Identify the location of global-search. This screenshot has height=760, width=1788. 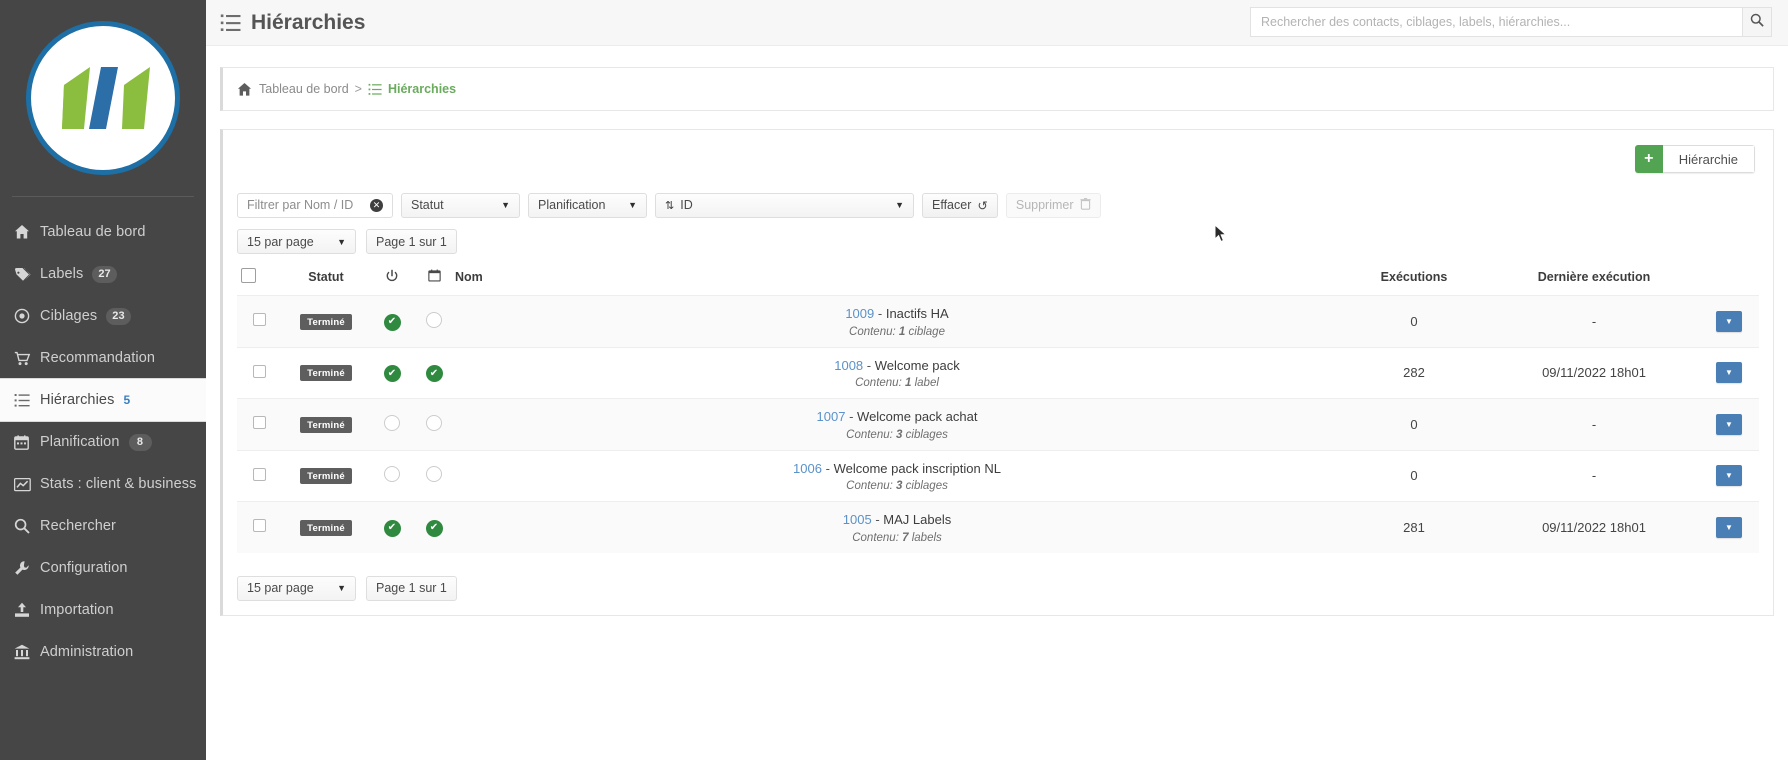
(1511, 22).